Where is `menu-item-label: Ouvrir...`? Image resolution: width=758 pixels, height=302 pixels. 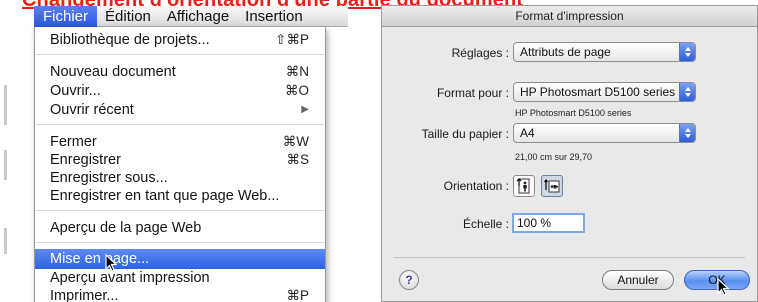
menu-item-label: Ouvrir... is located at coordinates (75, 91).